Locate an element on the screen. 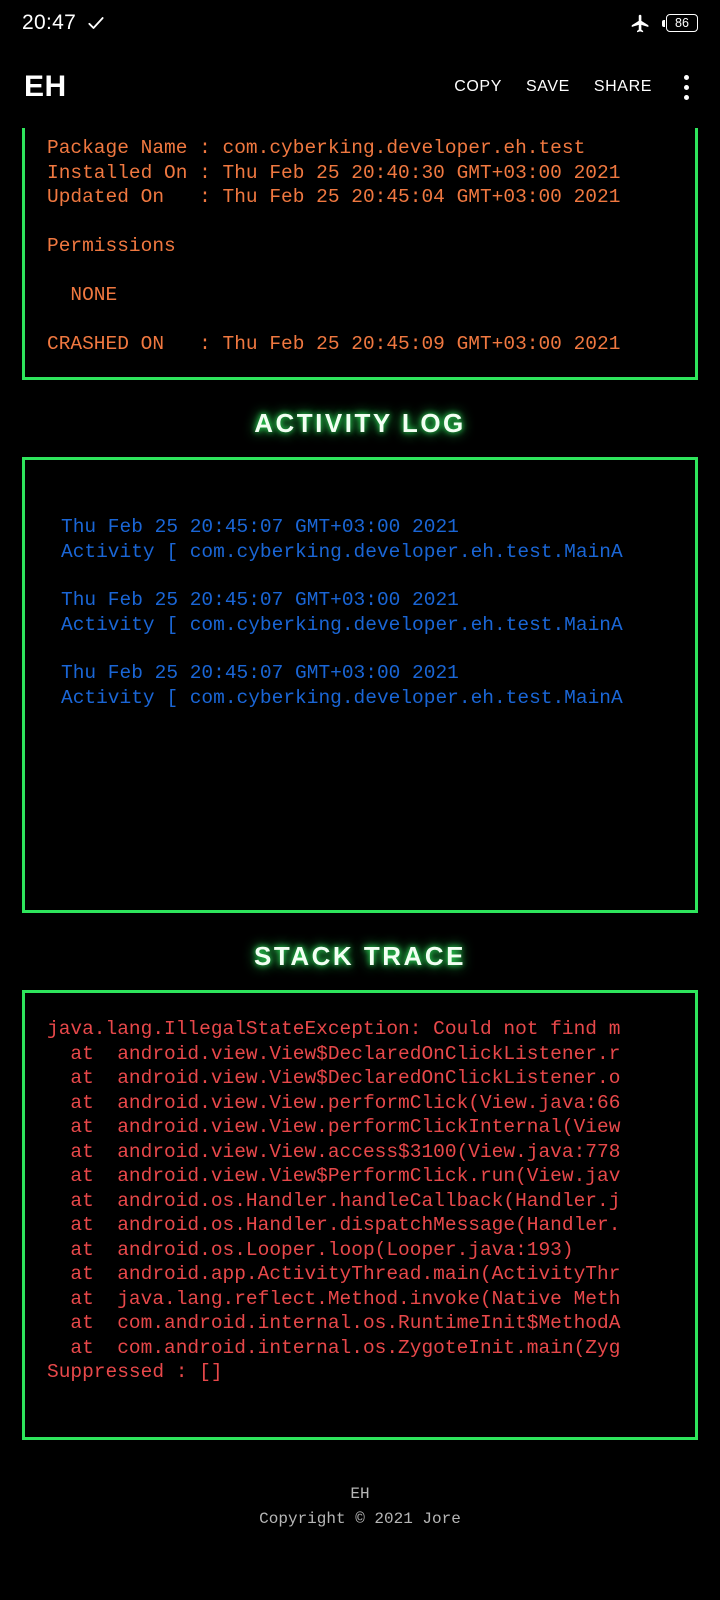  overflow-menu-icon is located at coordinates (686, 87).